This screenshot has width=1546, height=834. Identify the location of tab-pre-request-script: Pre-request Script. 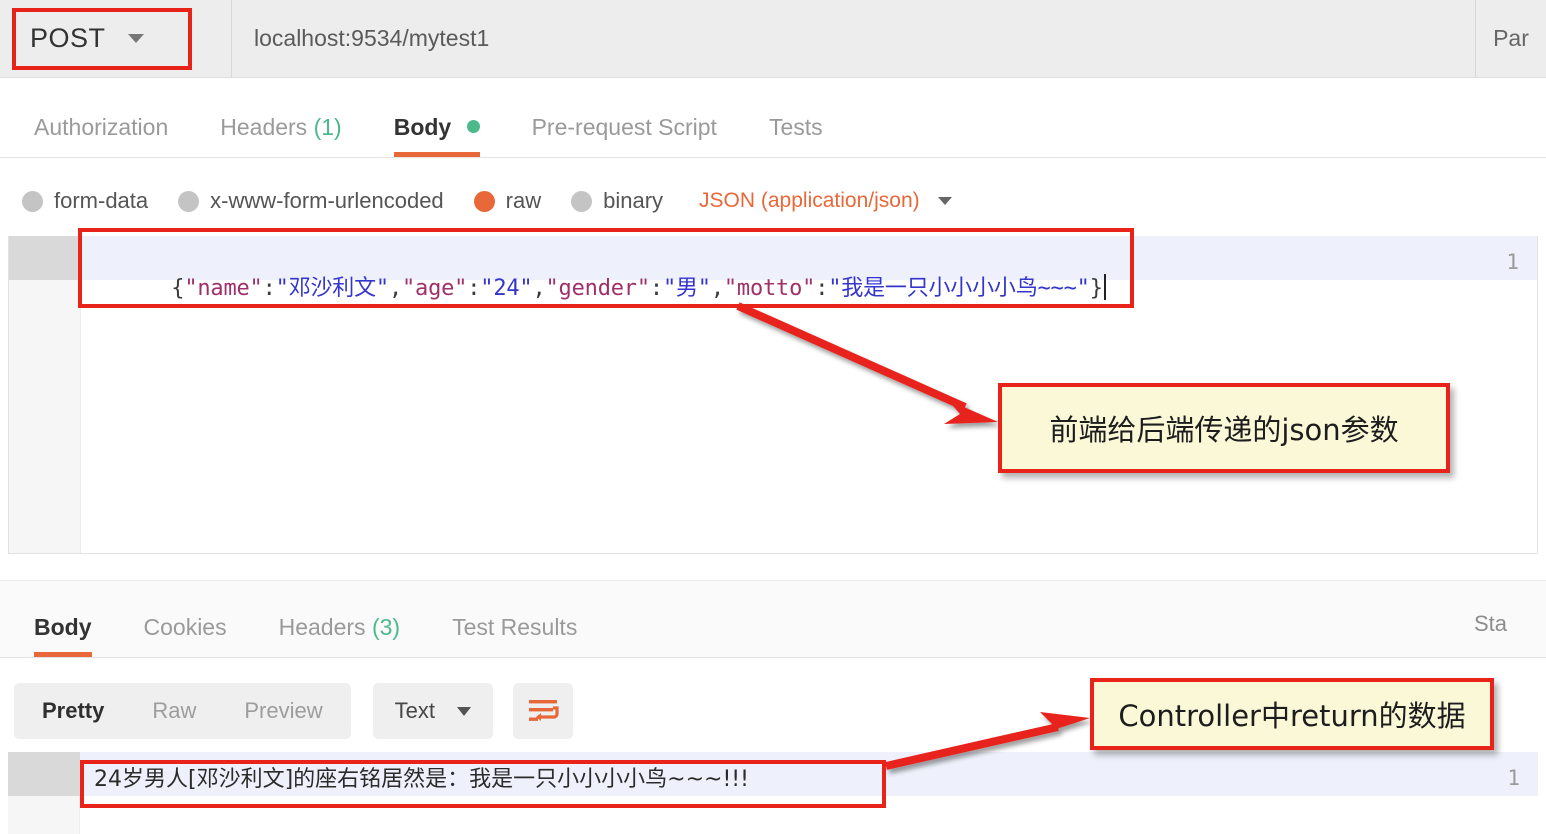
(624, 135).